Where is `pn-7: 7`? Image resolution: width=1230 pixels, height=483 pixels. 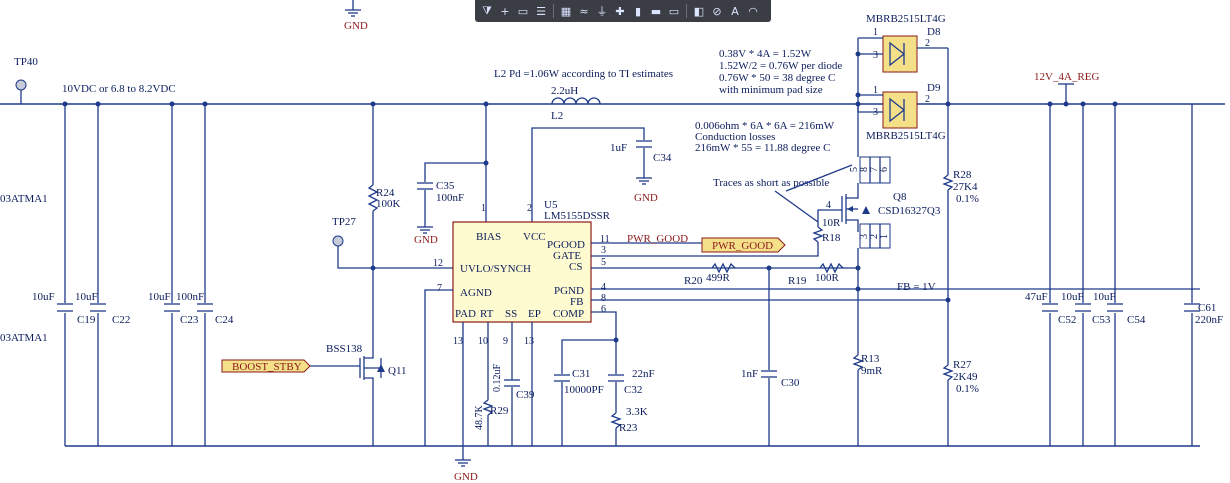 pn-7: 7 is located at coordinates (439, 288).